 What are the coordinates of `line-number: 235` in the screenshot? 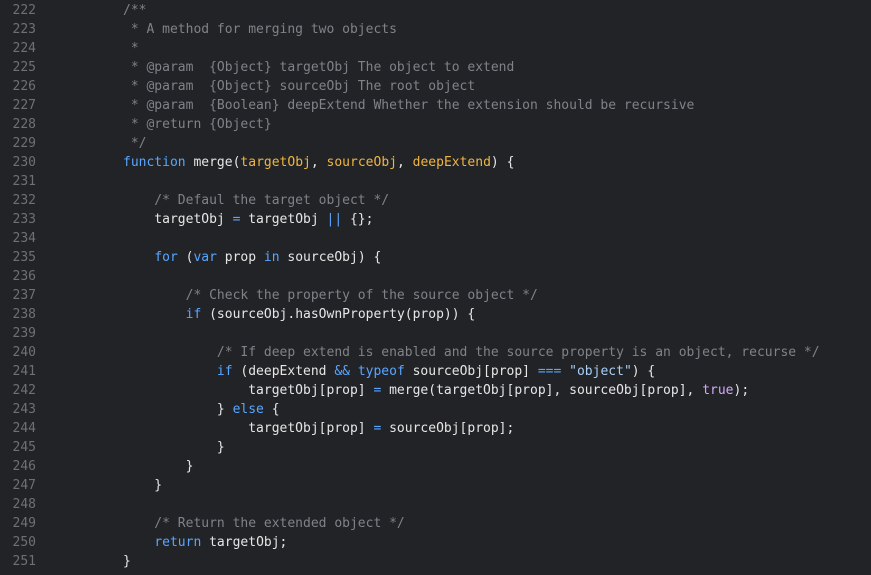 It's located at (24, 257).